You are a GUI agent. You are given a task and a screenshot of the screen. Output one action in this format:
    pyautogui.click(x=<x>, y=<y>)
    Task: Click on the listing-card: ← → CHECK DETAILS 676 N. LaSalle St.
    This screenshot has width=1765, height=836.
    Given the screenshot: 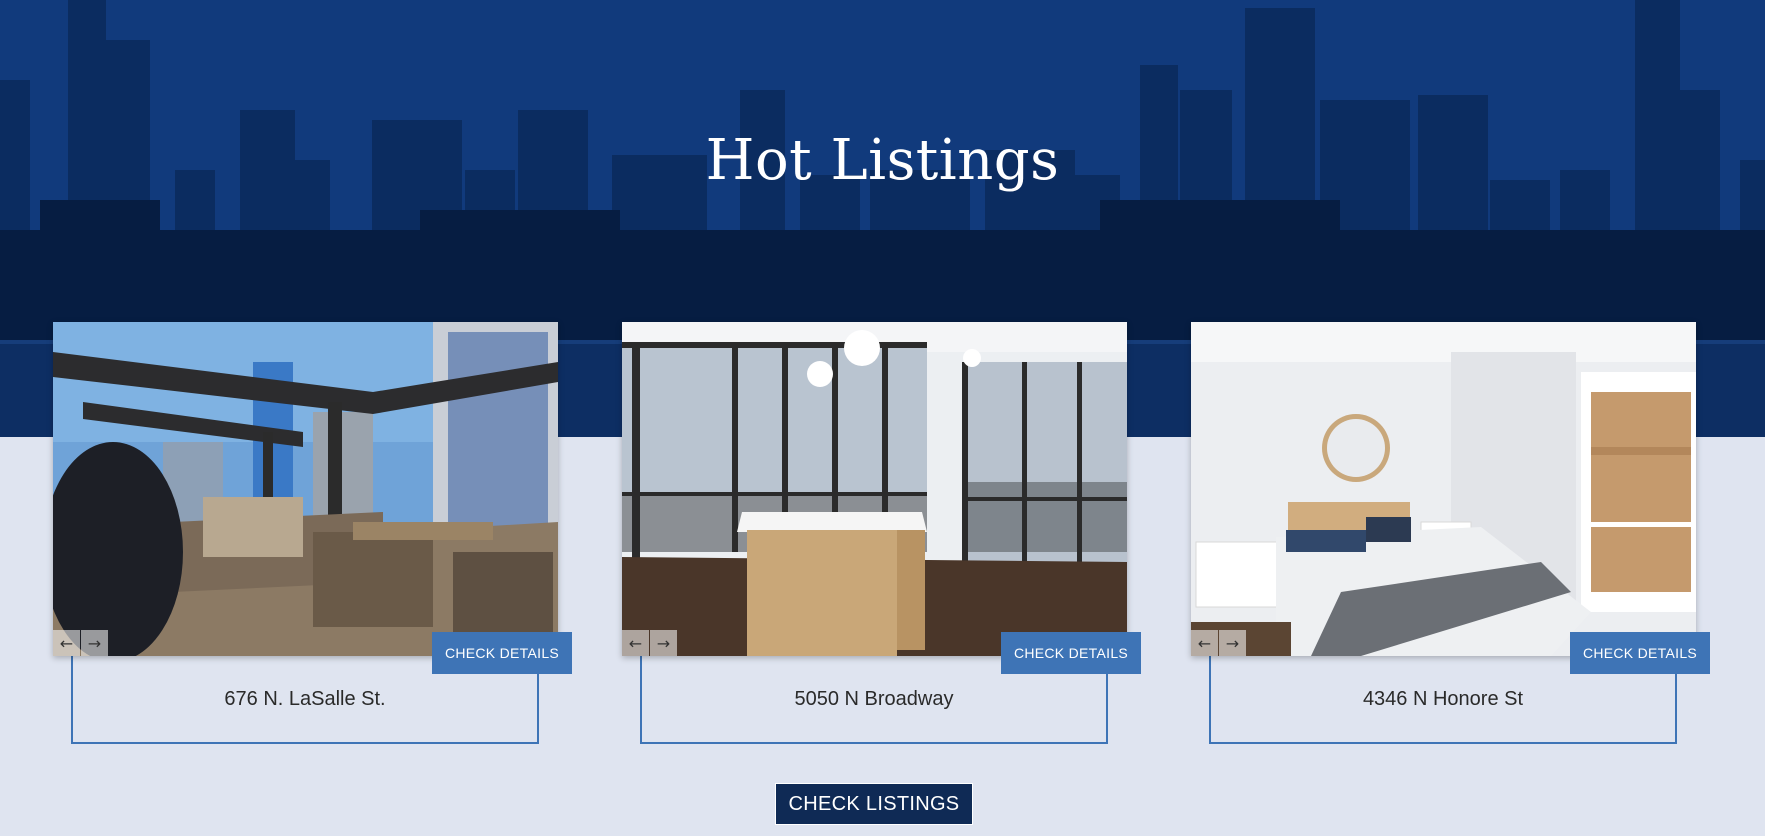 What is the action you would take?
    pyautogui.click(x=312, y=533)
    